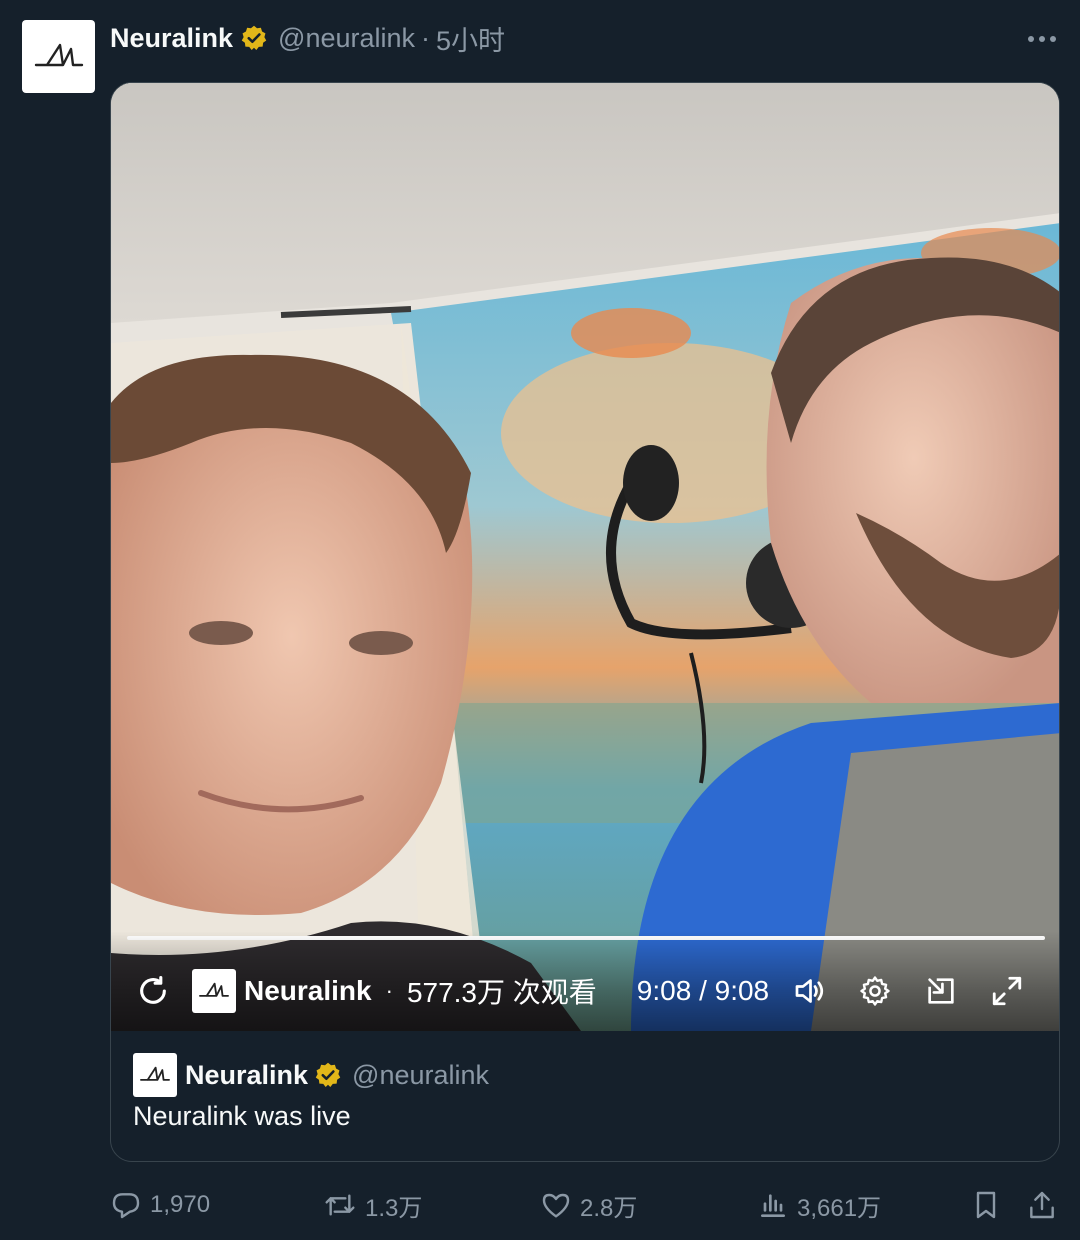 The image size is (1080, 1240). I want to click on quoted-author-name: Neuralink, so click(246, 1075).